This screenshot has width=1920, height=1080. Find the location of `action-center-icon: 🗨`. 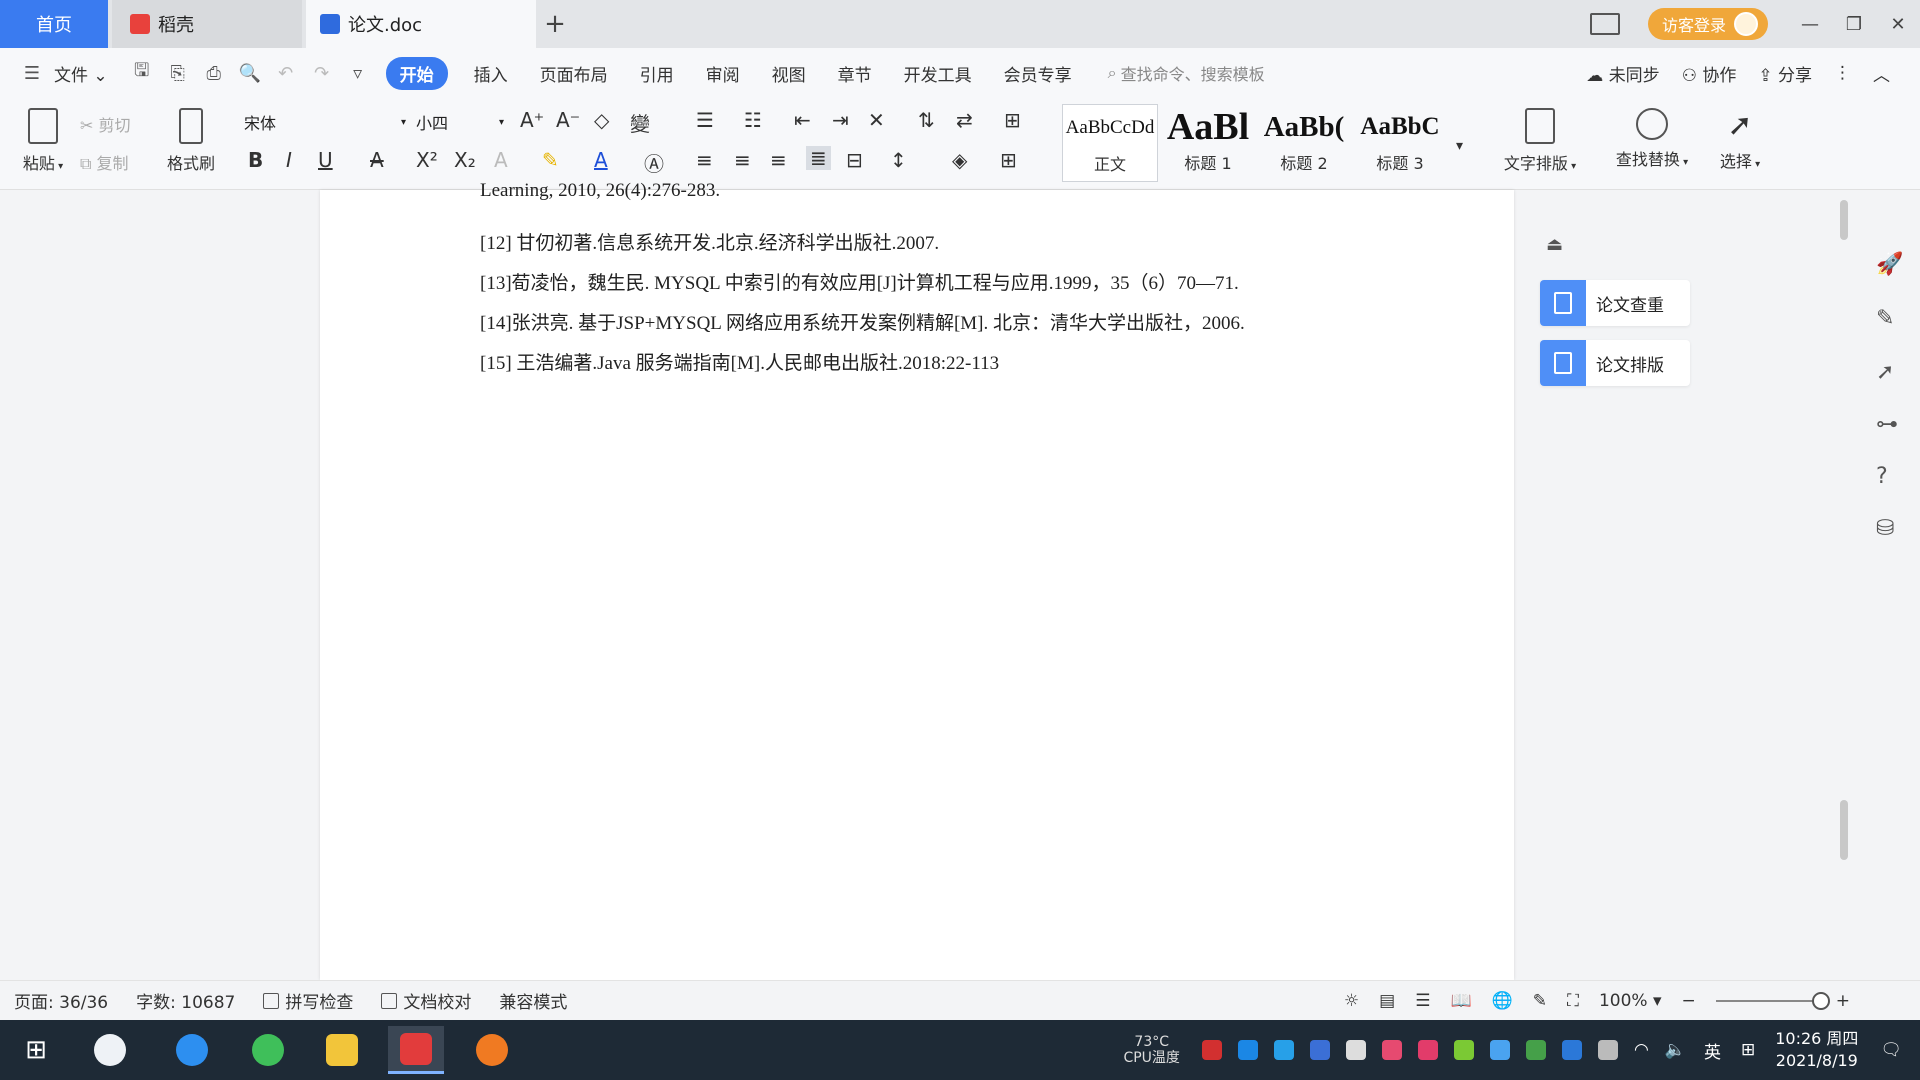

action-center-icon: 🗨 is located at coordinates (1891, 1050).